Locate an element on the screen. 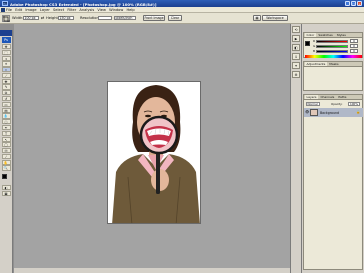 This screenshot has height=273, width=364. status-bar is located at coordinates (152, 270).